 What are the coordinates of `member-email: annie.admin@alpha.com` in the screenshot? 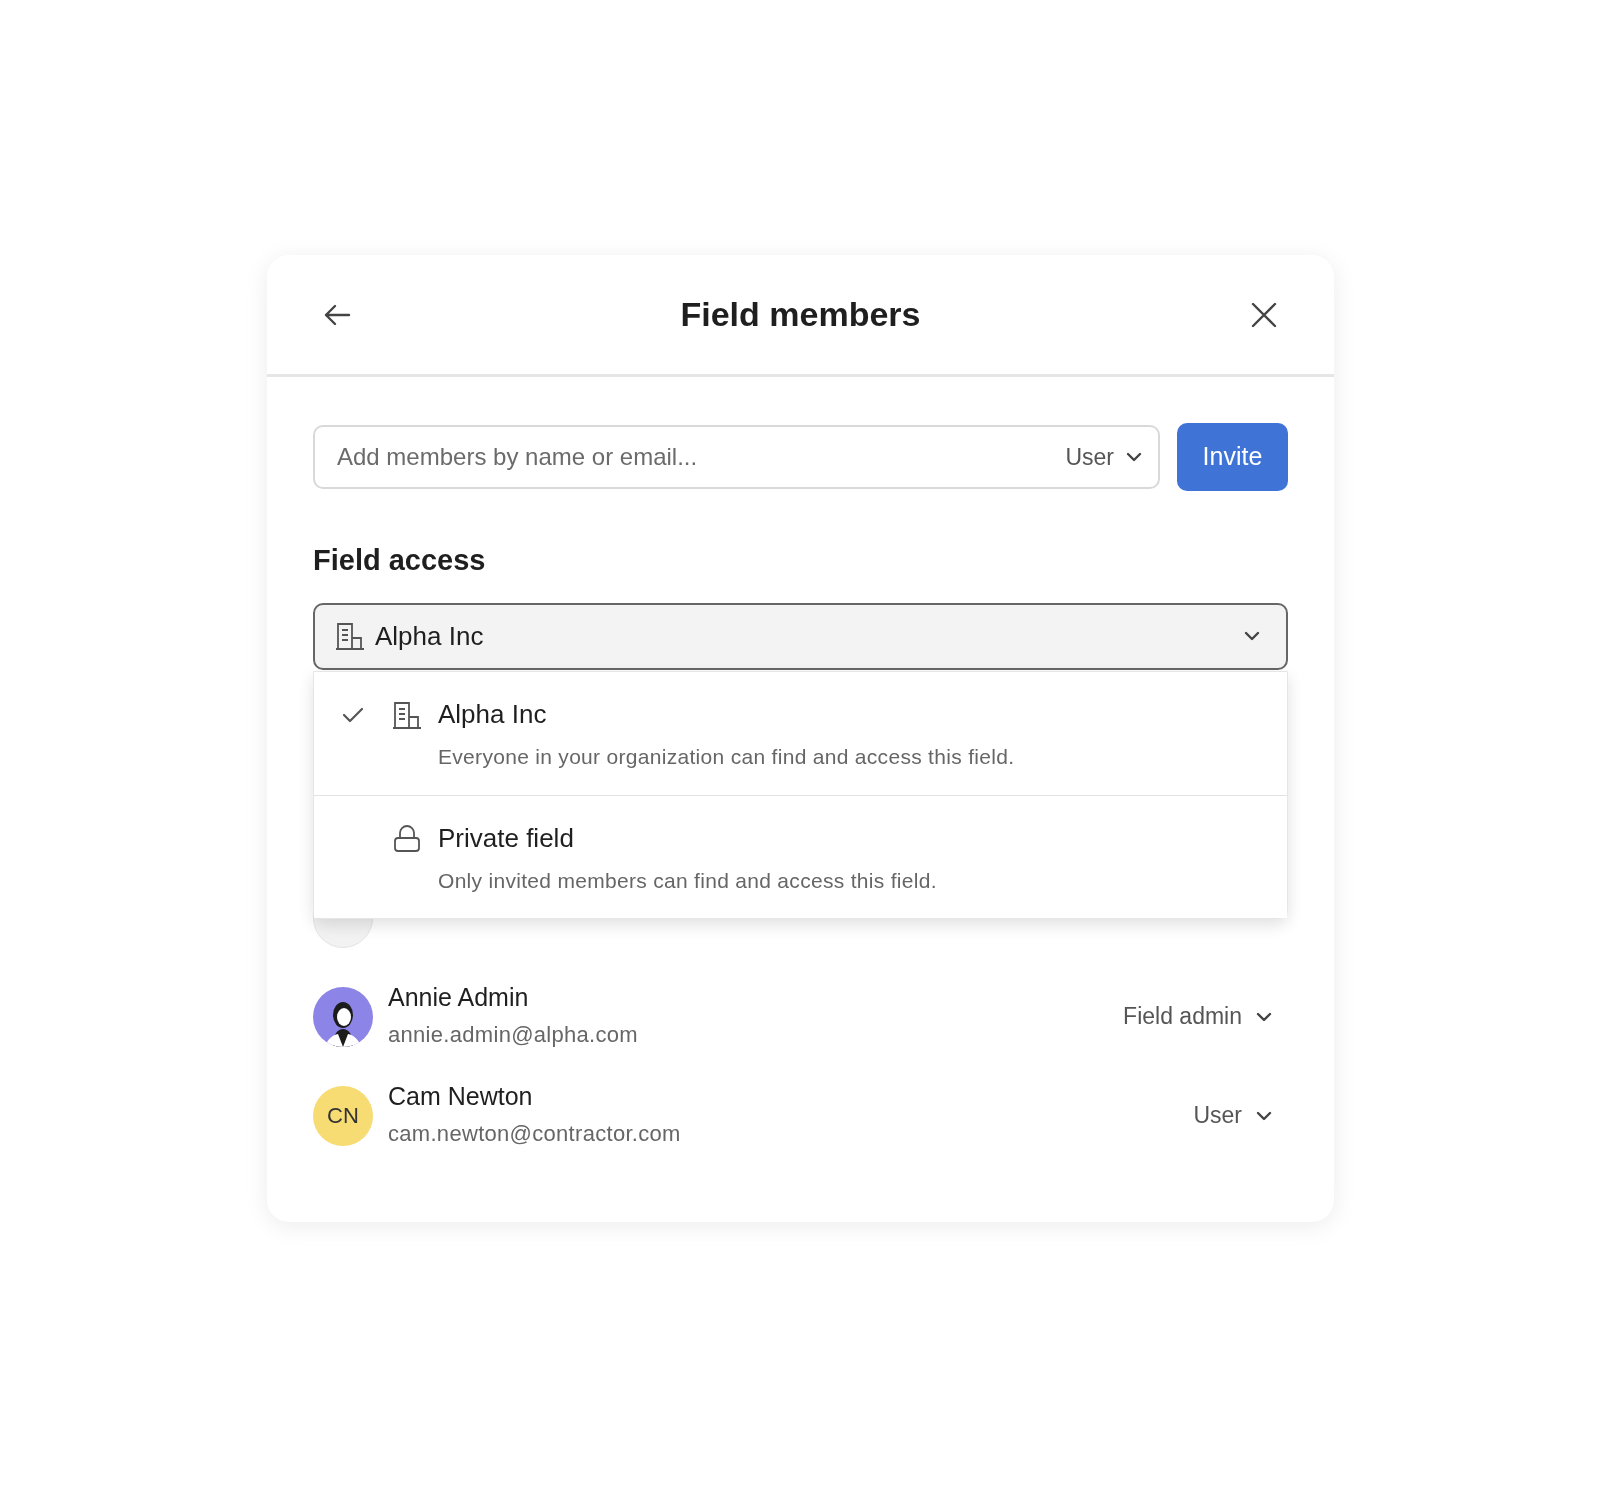 It's located at (513, 1035).